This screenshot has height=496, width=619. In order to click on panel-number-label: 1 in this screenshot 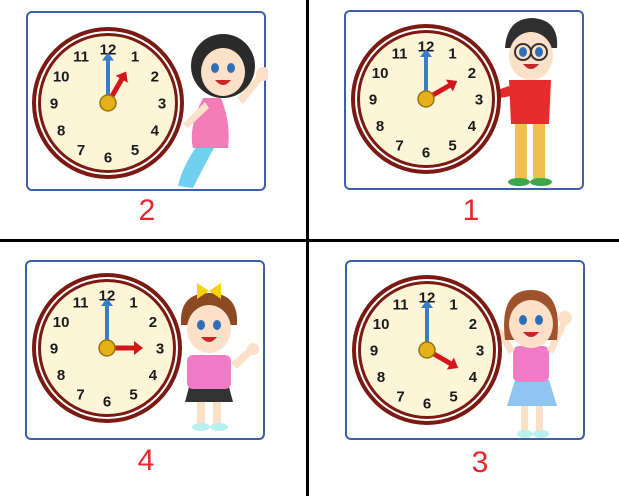, I will do `click(471, 210)`.